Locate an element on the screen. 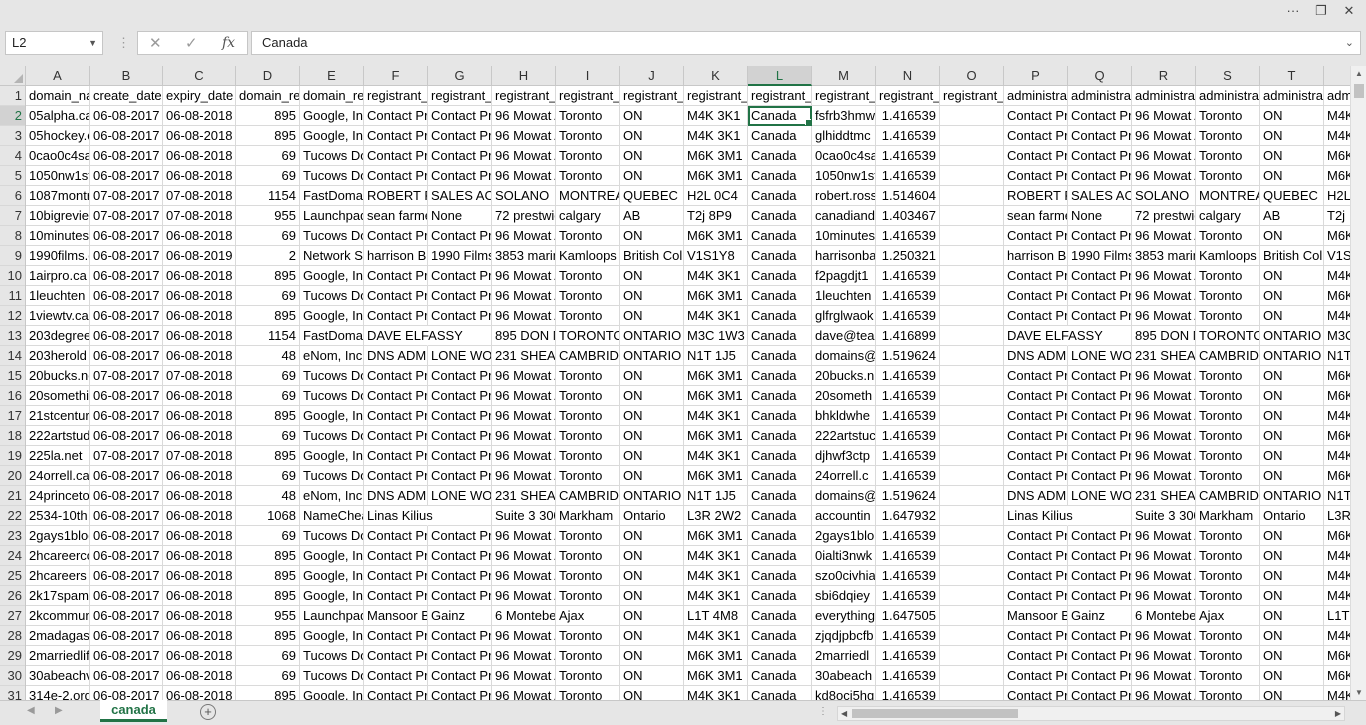  cell-f21: DNS ADMIN is located at coordinates (396, 496).